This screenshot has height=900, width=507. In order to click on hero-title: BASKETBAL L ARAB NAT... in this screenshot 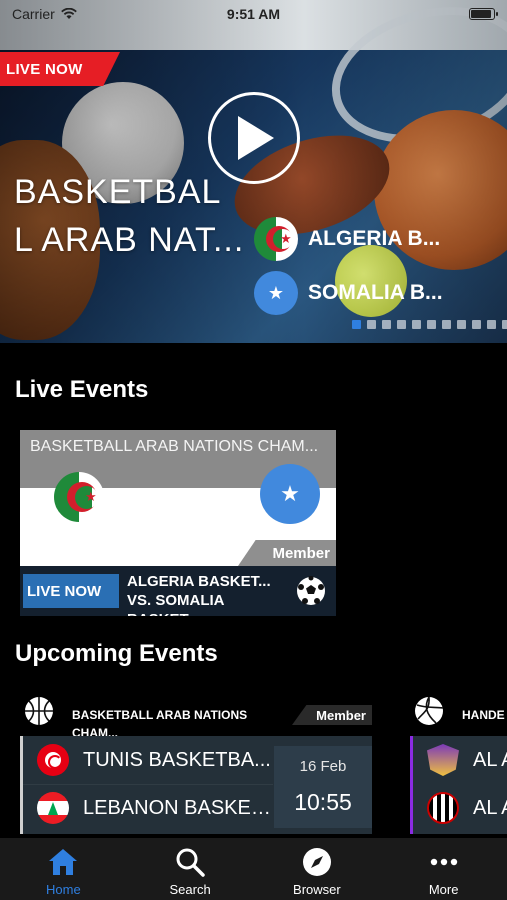, I will do `click(129, 216)`.